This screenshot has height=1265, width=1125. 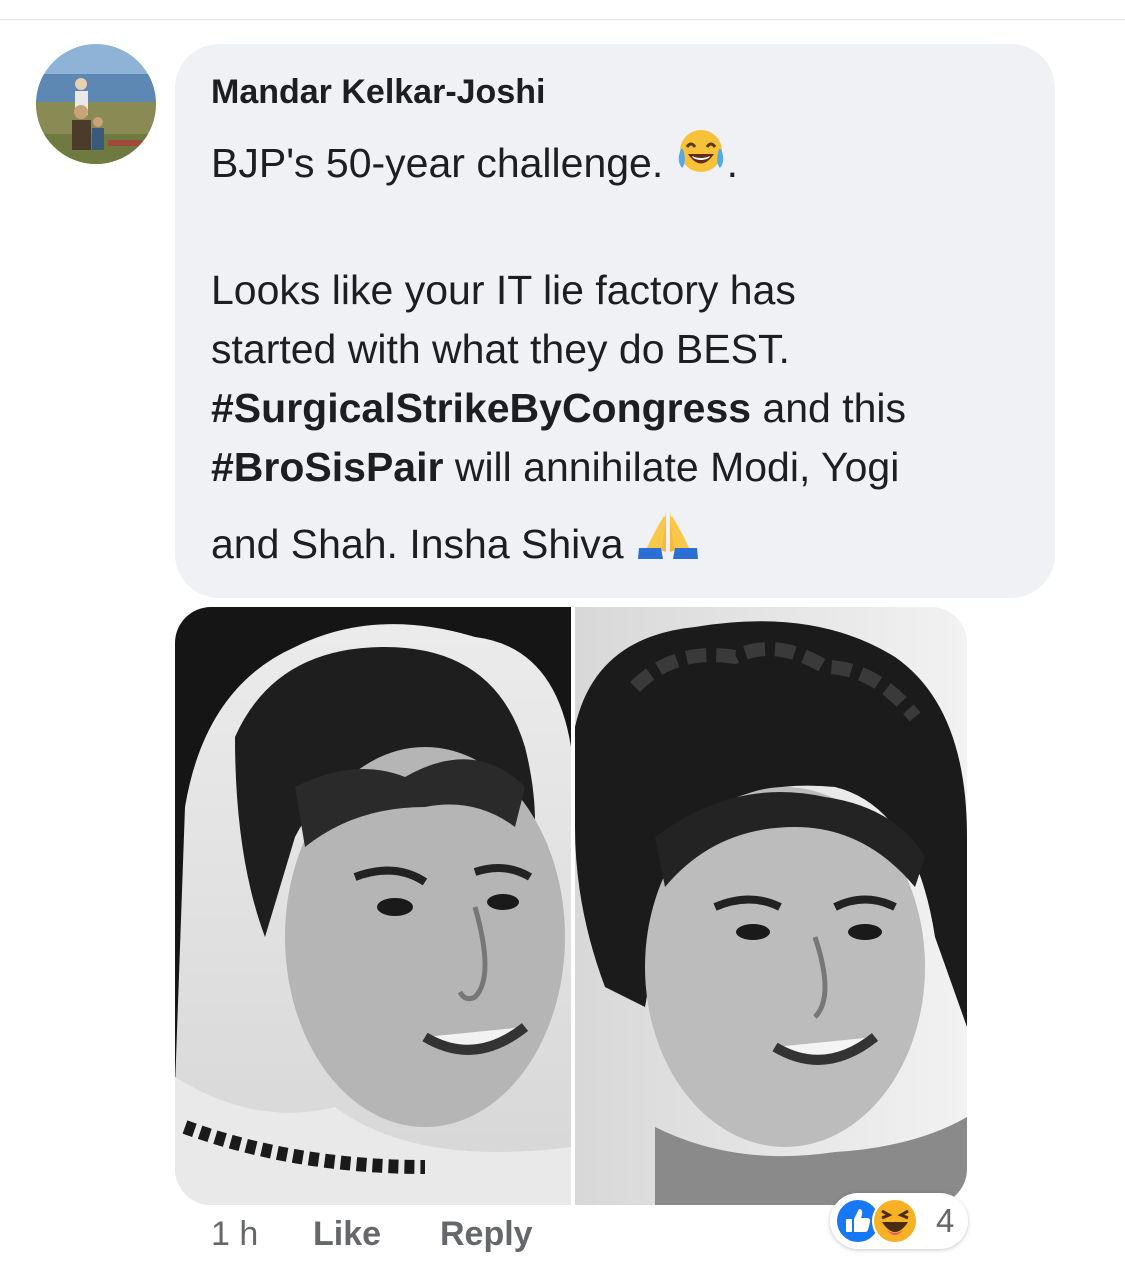 I want to click on haha-reaction-icon, so click(x=895, y=1223).